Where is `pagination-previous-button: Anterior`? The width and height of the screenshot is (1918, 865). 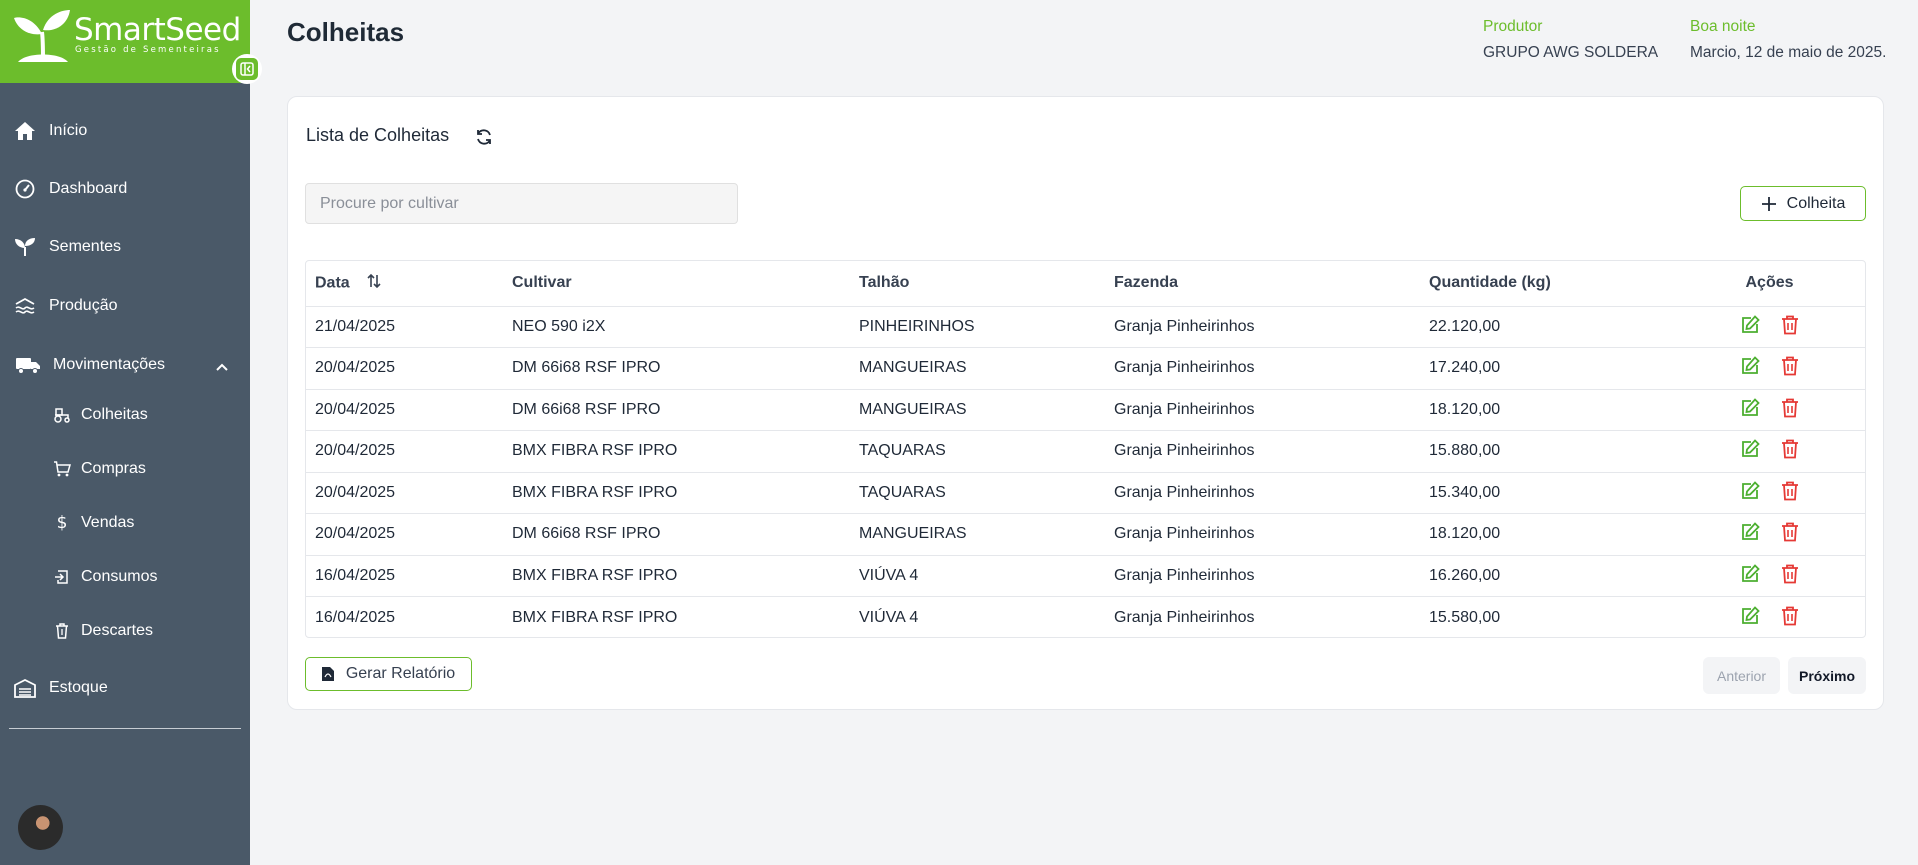
pagination-previous-button: Anterior is located at coordinates (1741, 675).